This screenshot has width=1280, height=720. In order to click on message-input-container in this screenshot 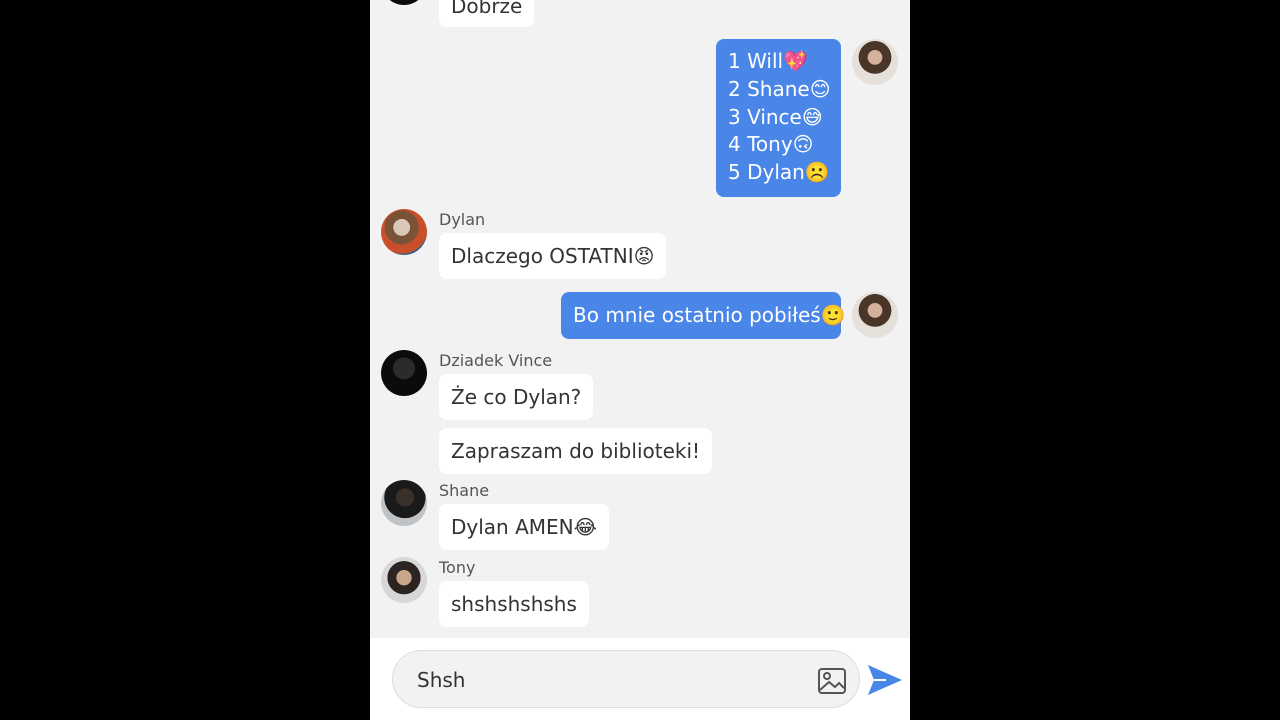, I will do `click(626, 679)`.